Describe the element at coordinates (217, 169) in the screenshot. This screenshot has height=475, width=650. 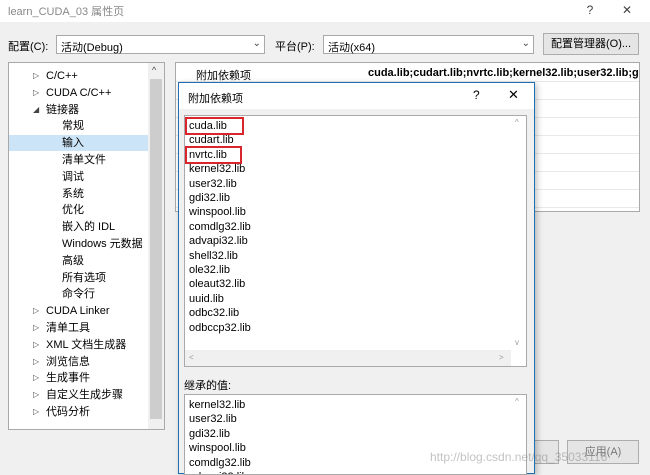
I see `dependency-entry: kernel32.lib` at that location.